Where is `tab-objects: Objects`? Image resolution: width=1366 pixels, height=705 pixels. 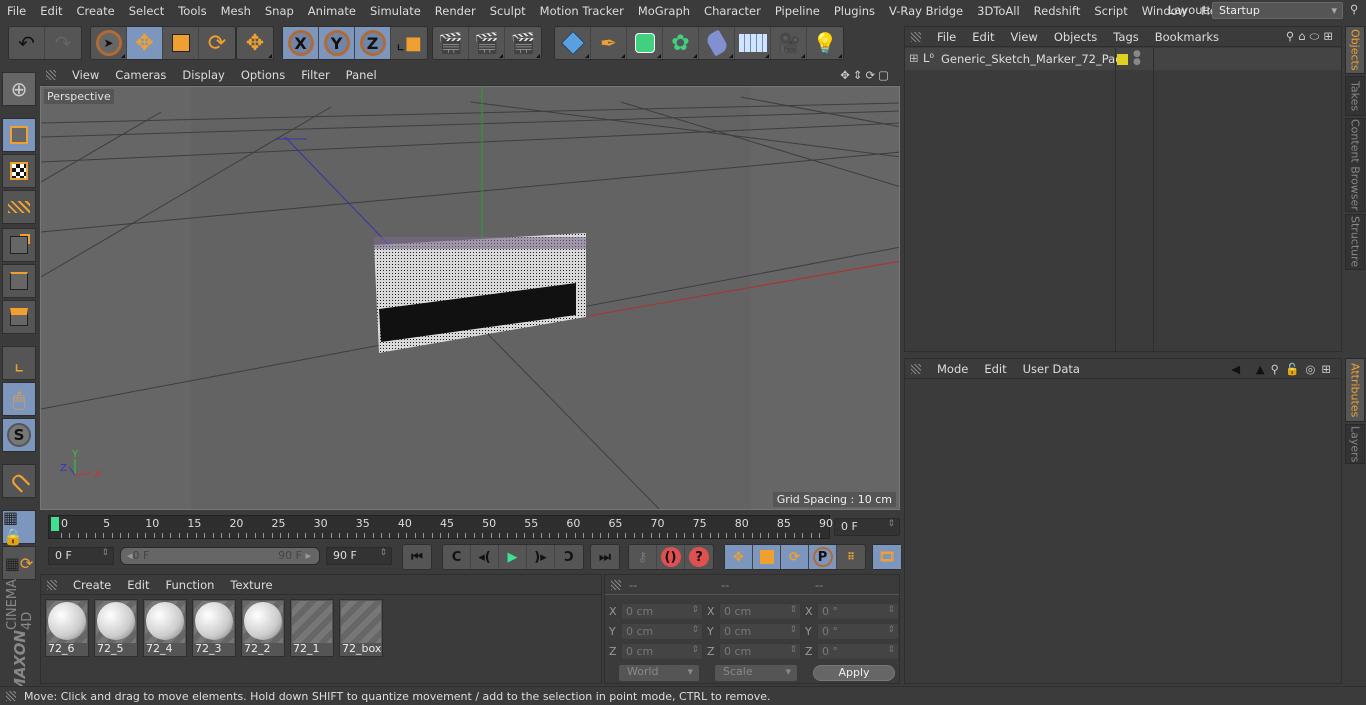
tab-objects: Objects is located at coordinates (1355, 50).